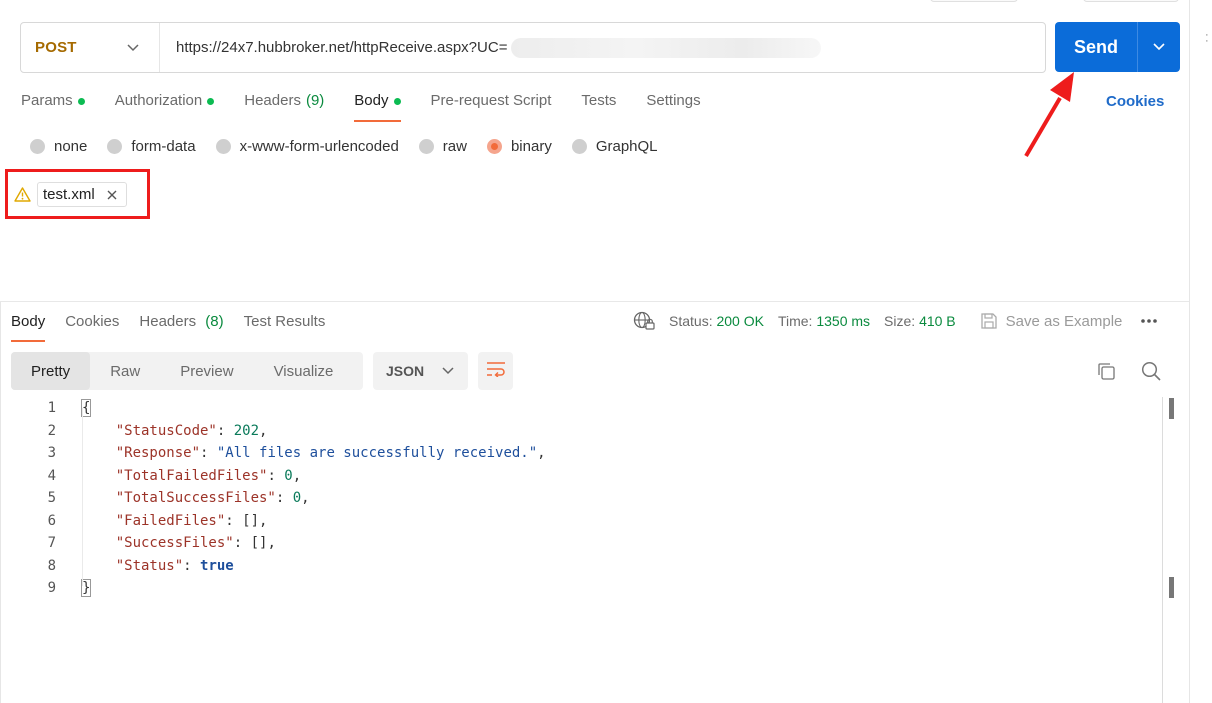  Describe the element at coordinates (1149, 321) in the screenshot. I see `more-options-icon` at that location.